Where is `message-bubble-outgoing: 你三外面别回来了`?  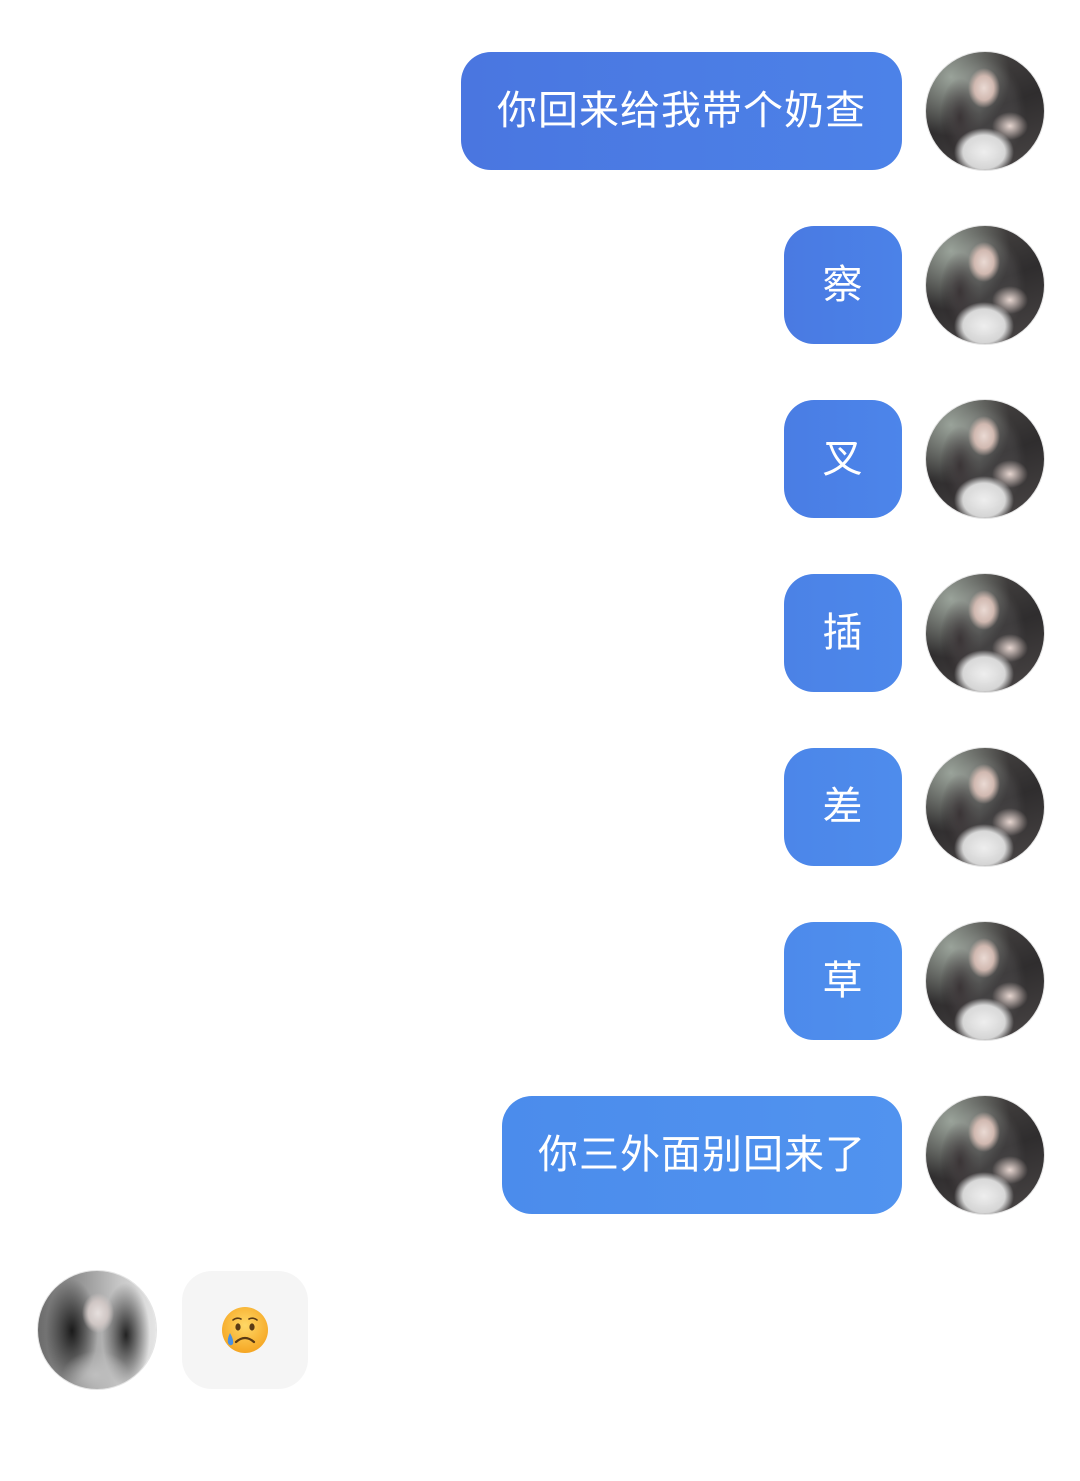
message-bubble-outgoing: 你三外面别回来了 is located at coordinates (702, 1155).